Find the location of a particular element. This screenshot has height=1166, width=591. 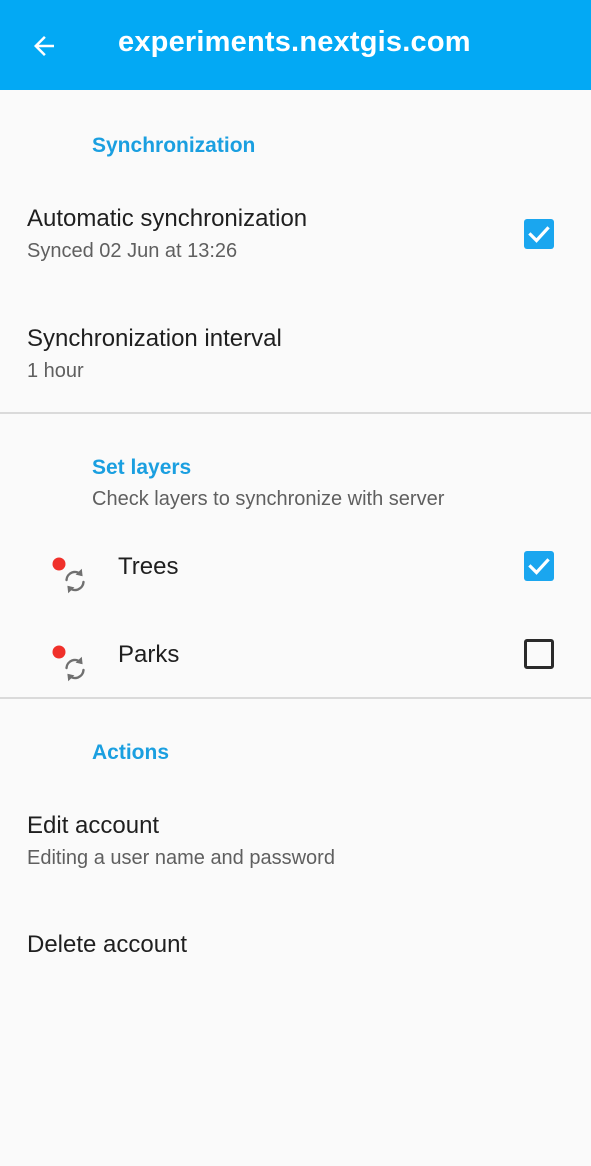

layer-name: Parks is located at coordinates (149, 654).